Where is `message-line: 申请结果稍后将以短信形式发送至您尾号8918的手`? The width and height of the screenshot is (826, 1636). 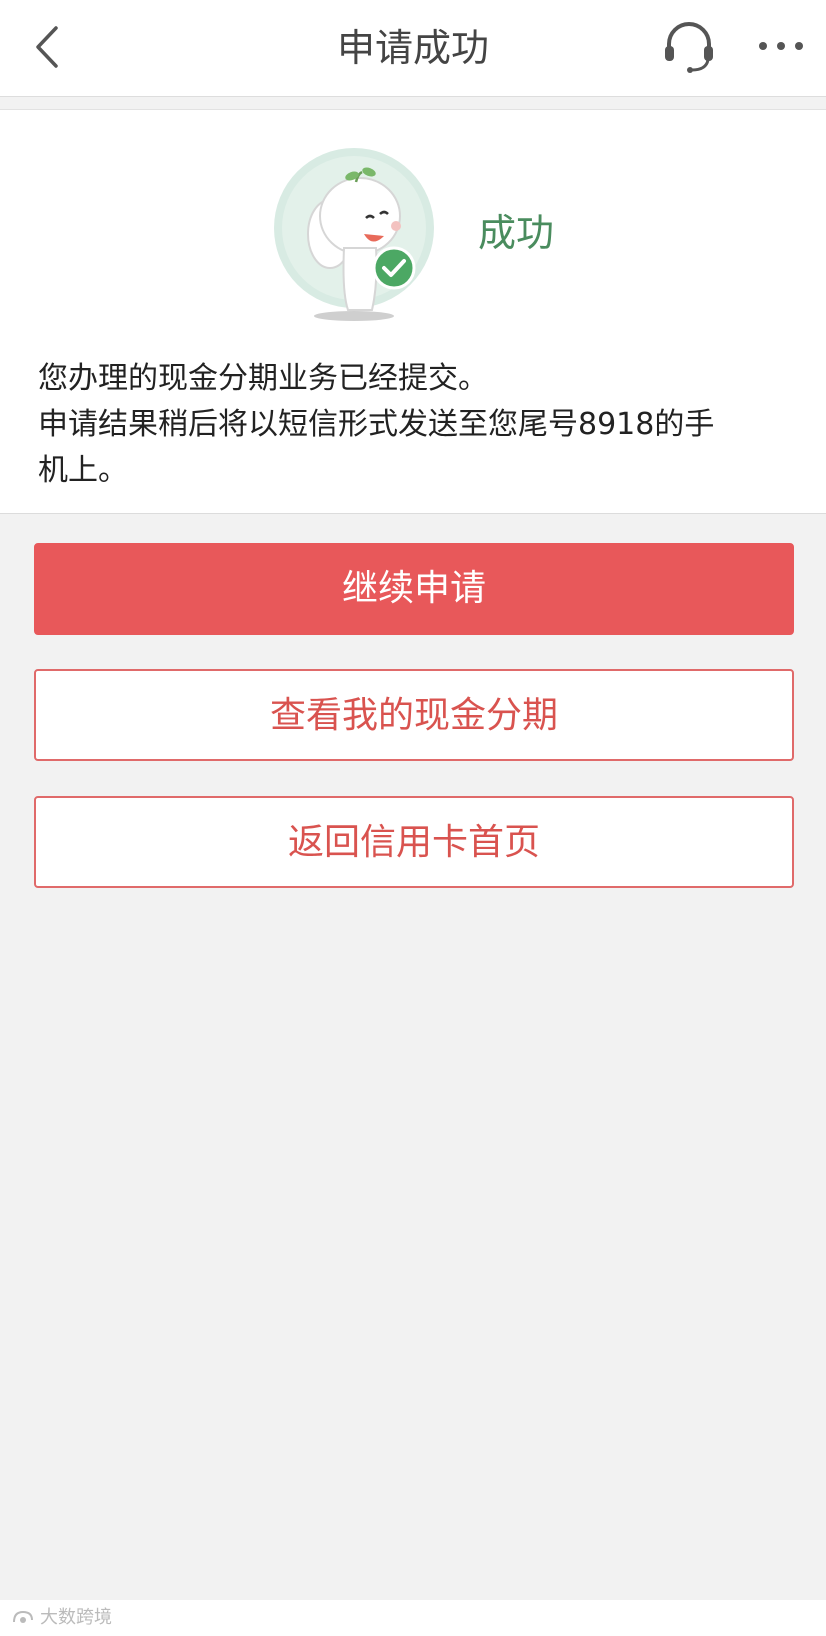
message-line: 申请结果稍后将以短信形式发送至您尾号8918的手 is located at coordinates (376, 424).